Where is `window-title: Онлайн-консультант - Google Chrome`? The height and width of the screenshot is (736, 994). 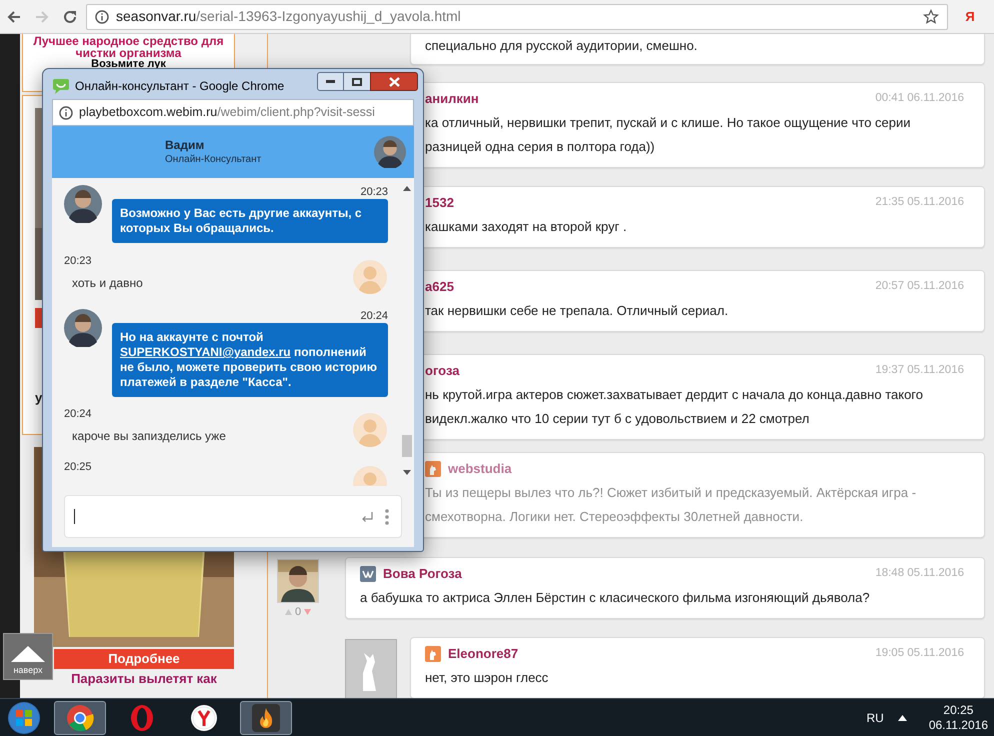 window-title: Онлайн-консультант - Google Chrome is located at coordinates (179, 86).